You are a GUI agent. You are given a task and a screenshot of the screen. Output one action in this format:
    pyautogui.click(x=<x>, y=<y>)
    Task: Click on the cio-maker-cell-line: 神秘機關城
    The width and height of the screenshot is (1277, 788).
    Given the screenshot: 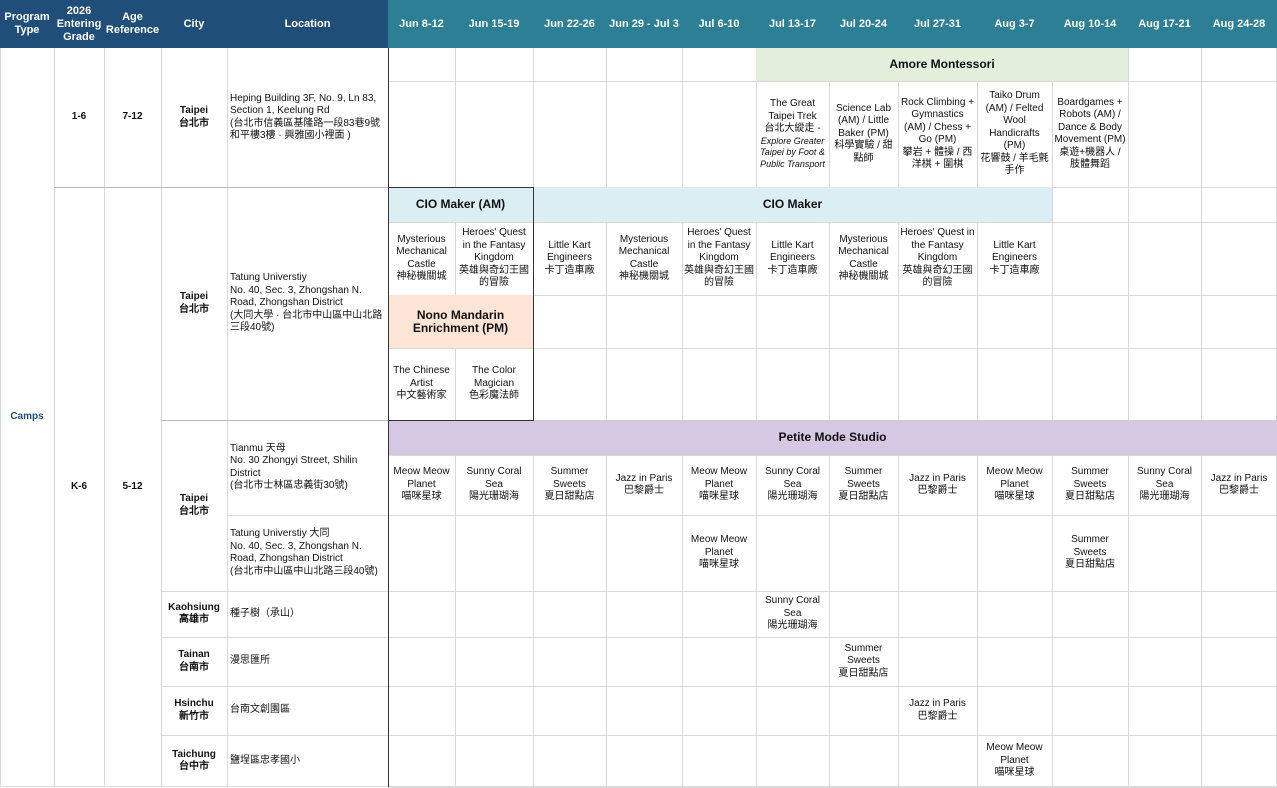 What is the action you would take?
    pyautogui.click(x=863, y=276)
    